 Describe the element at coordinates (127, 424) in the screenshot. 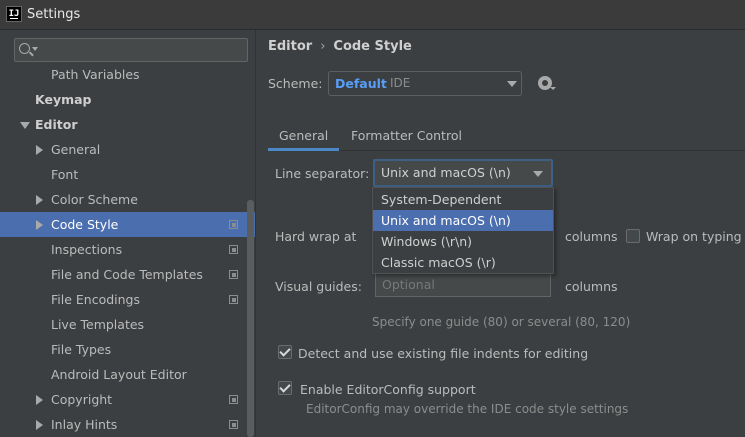

I see `sidebar-item-inlay-hints: Inlay Hints` at that location.